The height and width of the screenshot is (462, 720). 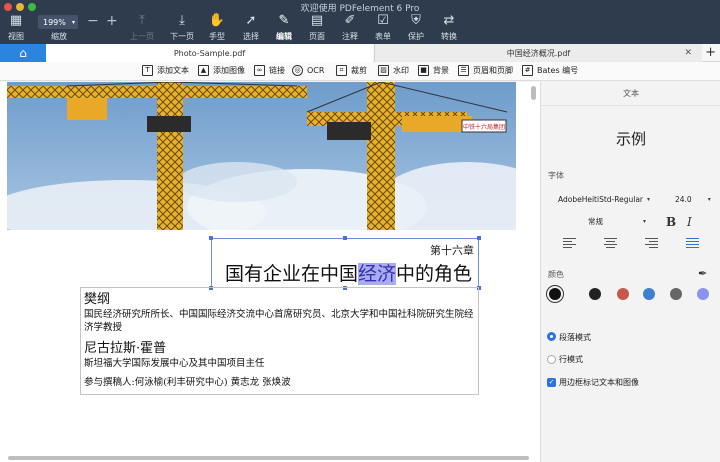 What do you see at coordinates (393, 70) in the screenshot?
I see `watermark-button: ▨ 水印` at bounding box center [393, 70].